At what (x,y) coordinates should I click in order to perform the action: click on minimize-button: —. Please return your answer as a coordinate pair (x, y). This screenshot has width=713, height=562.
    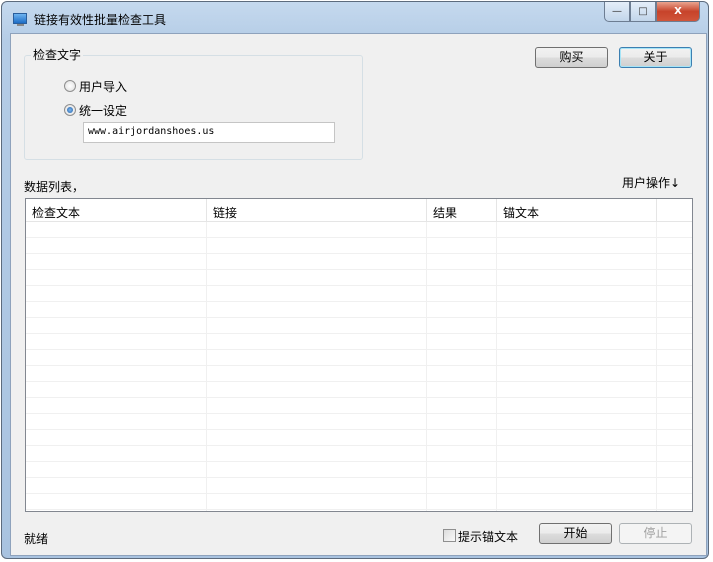
    Looking at the image, I should click on (617, 12).